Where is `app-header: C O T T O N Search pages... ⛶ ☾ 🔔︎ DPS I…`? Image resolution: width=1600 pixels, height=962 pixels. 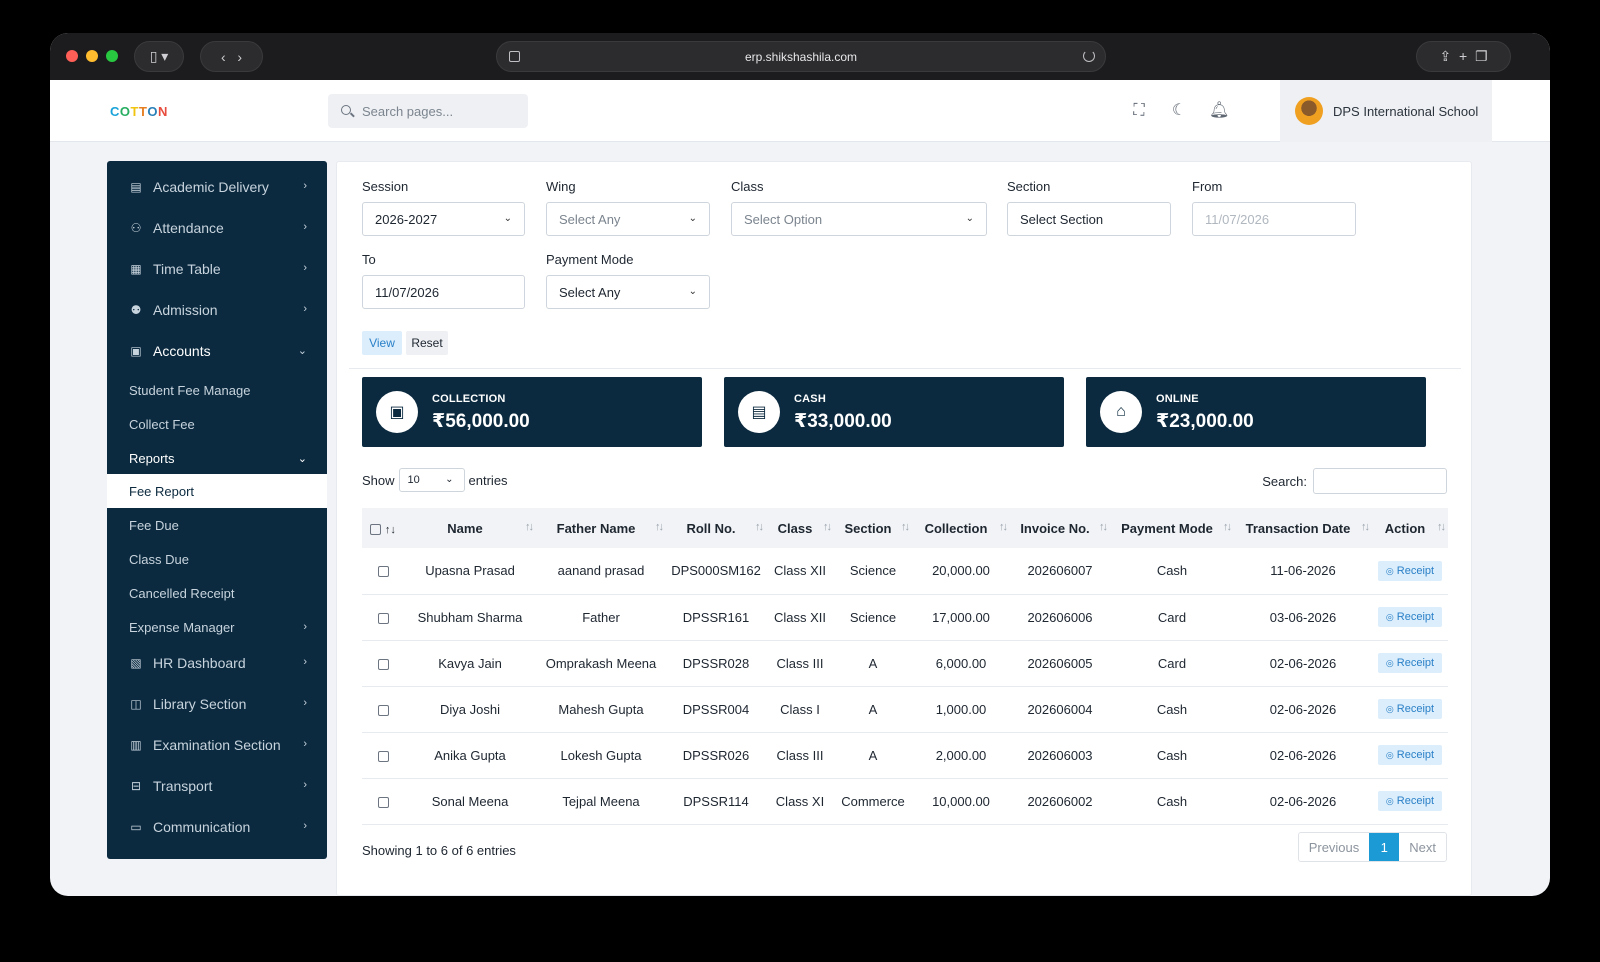 app-header: C O T T O N Search pages... ⛶ ☾ 🔔︎ DPS I… is located at coordinates (800, 111).